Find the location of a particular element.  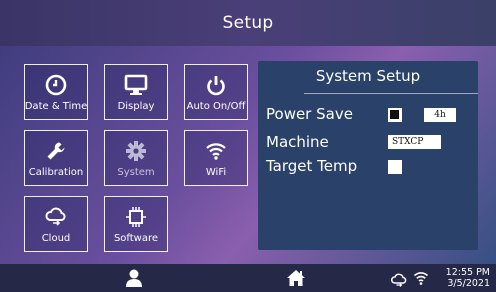

power-save-label: Power Save is located at coordinates (309, 114).